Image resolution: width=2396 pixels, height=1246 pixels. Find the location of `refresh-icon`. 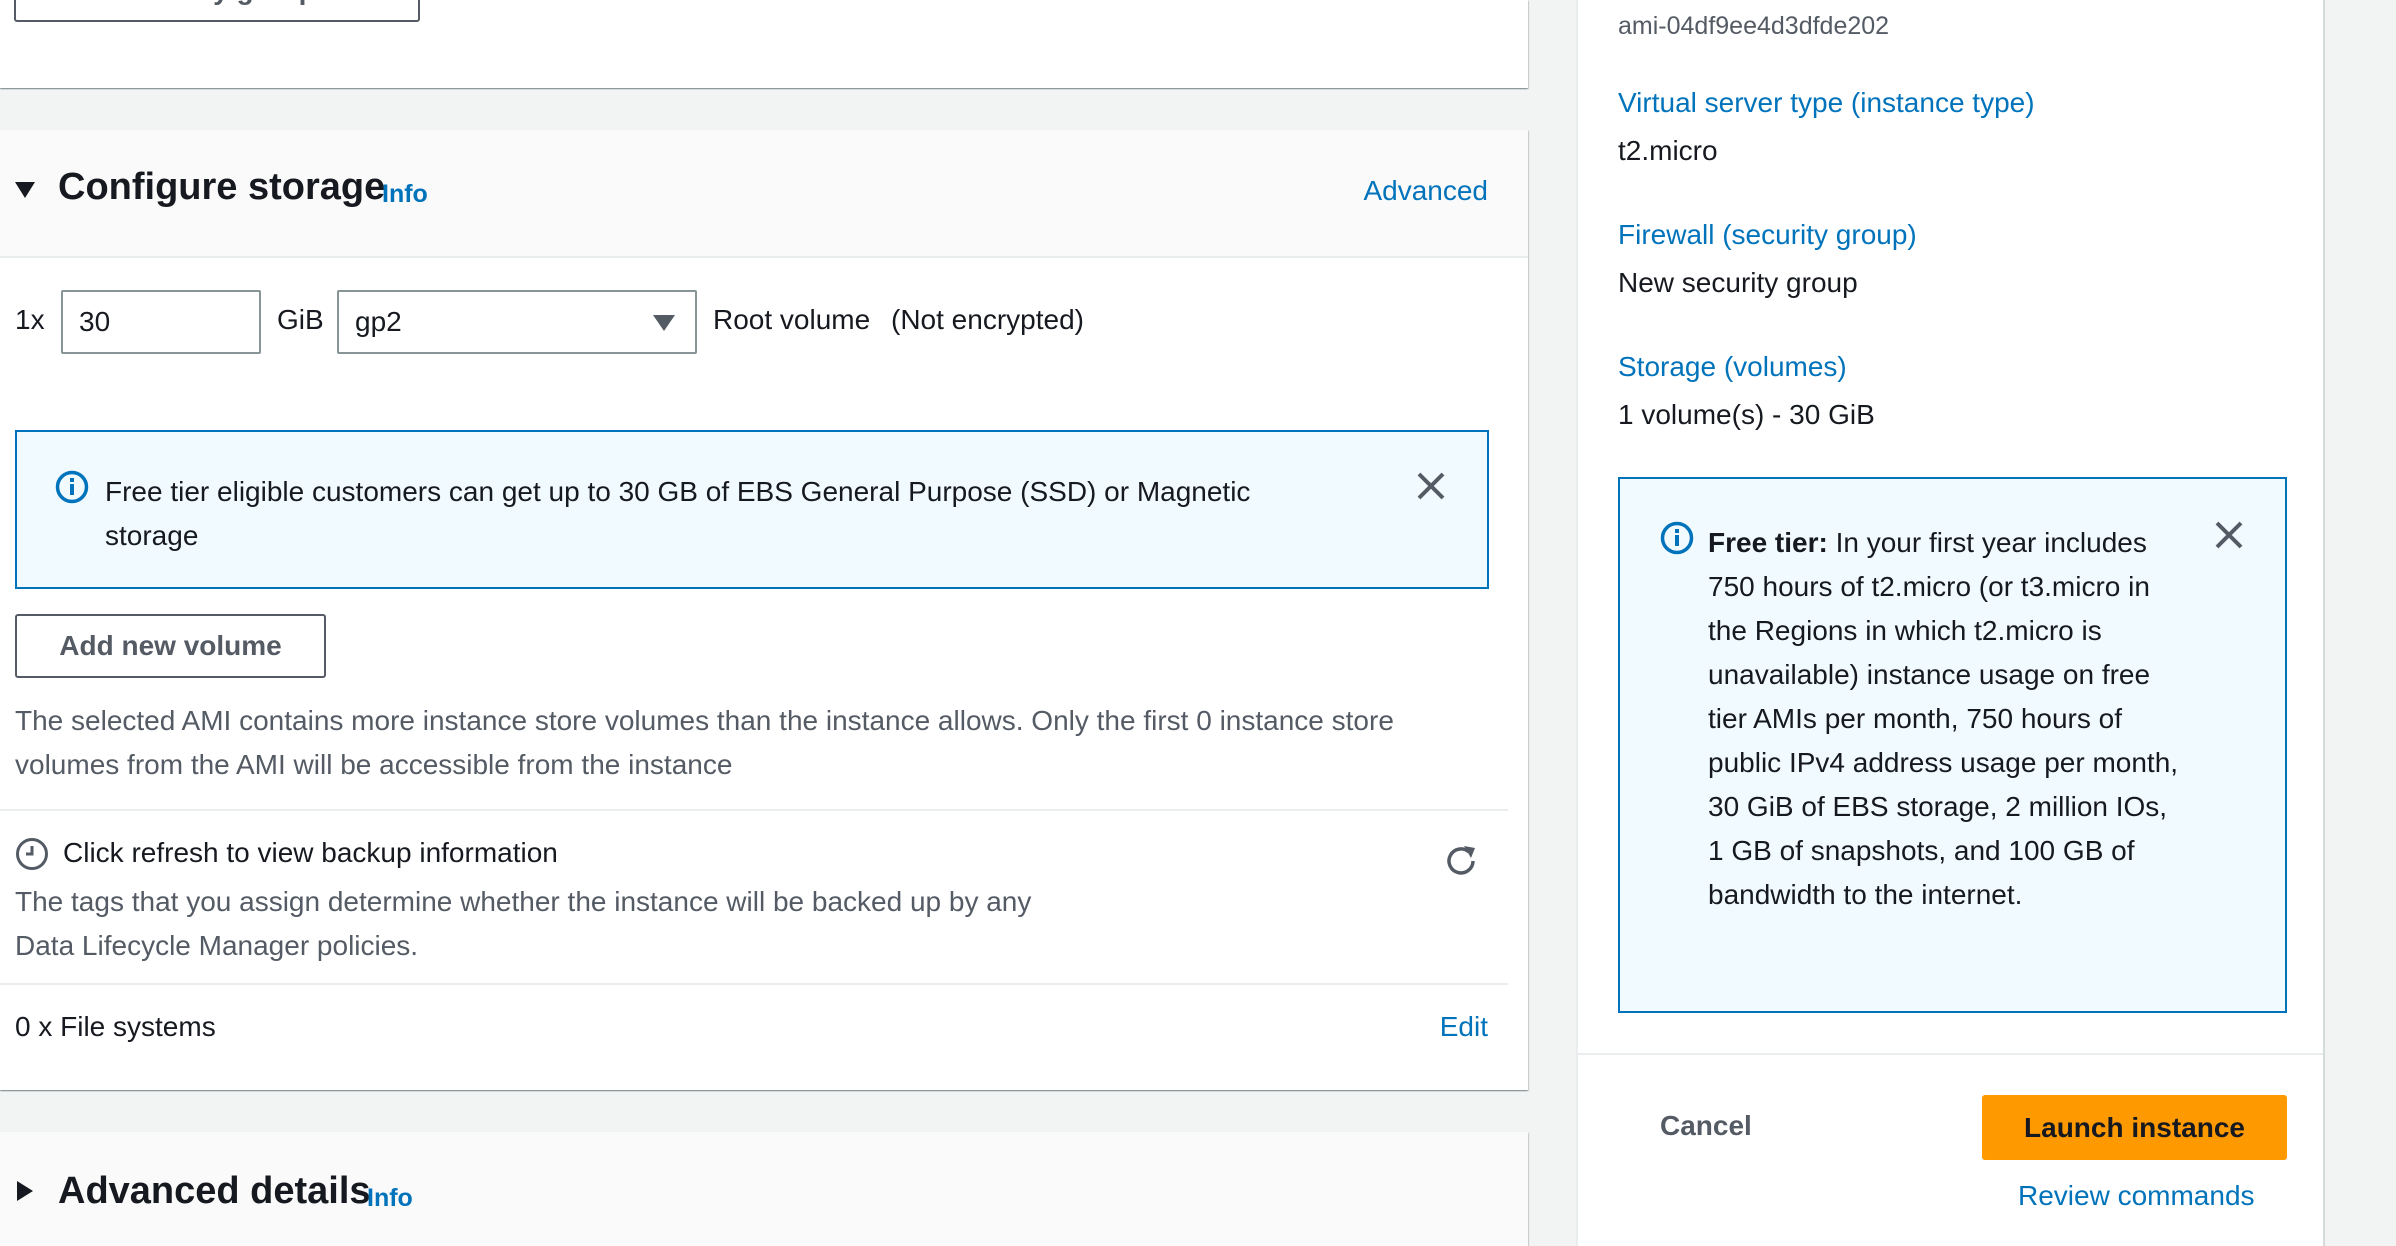

refresh-icon is located at coordinates (1461, 861).